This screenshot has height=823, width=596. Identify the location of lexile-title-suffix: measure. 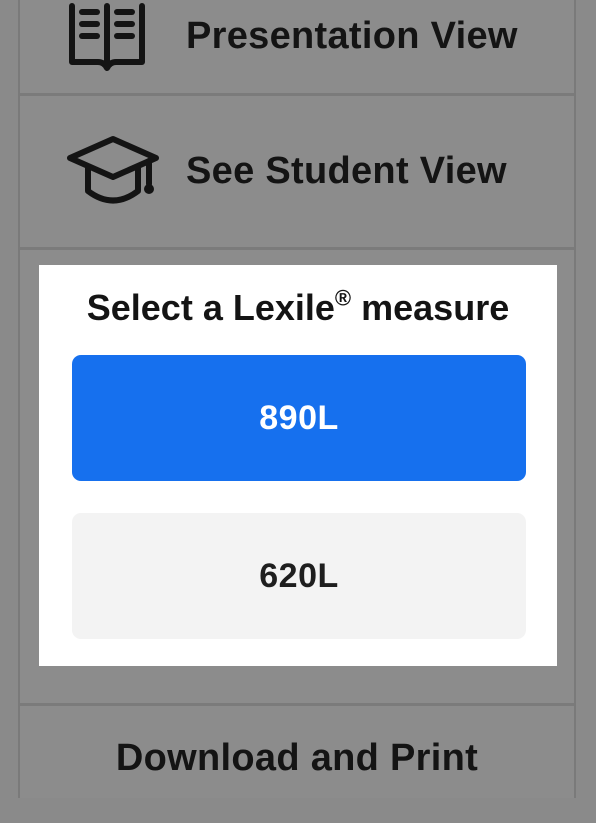
(430, 307).